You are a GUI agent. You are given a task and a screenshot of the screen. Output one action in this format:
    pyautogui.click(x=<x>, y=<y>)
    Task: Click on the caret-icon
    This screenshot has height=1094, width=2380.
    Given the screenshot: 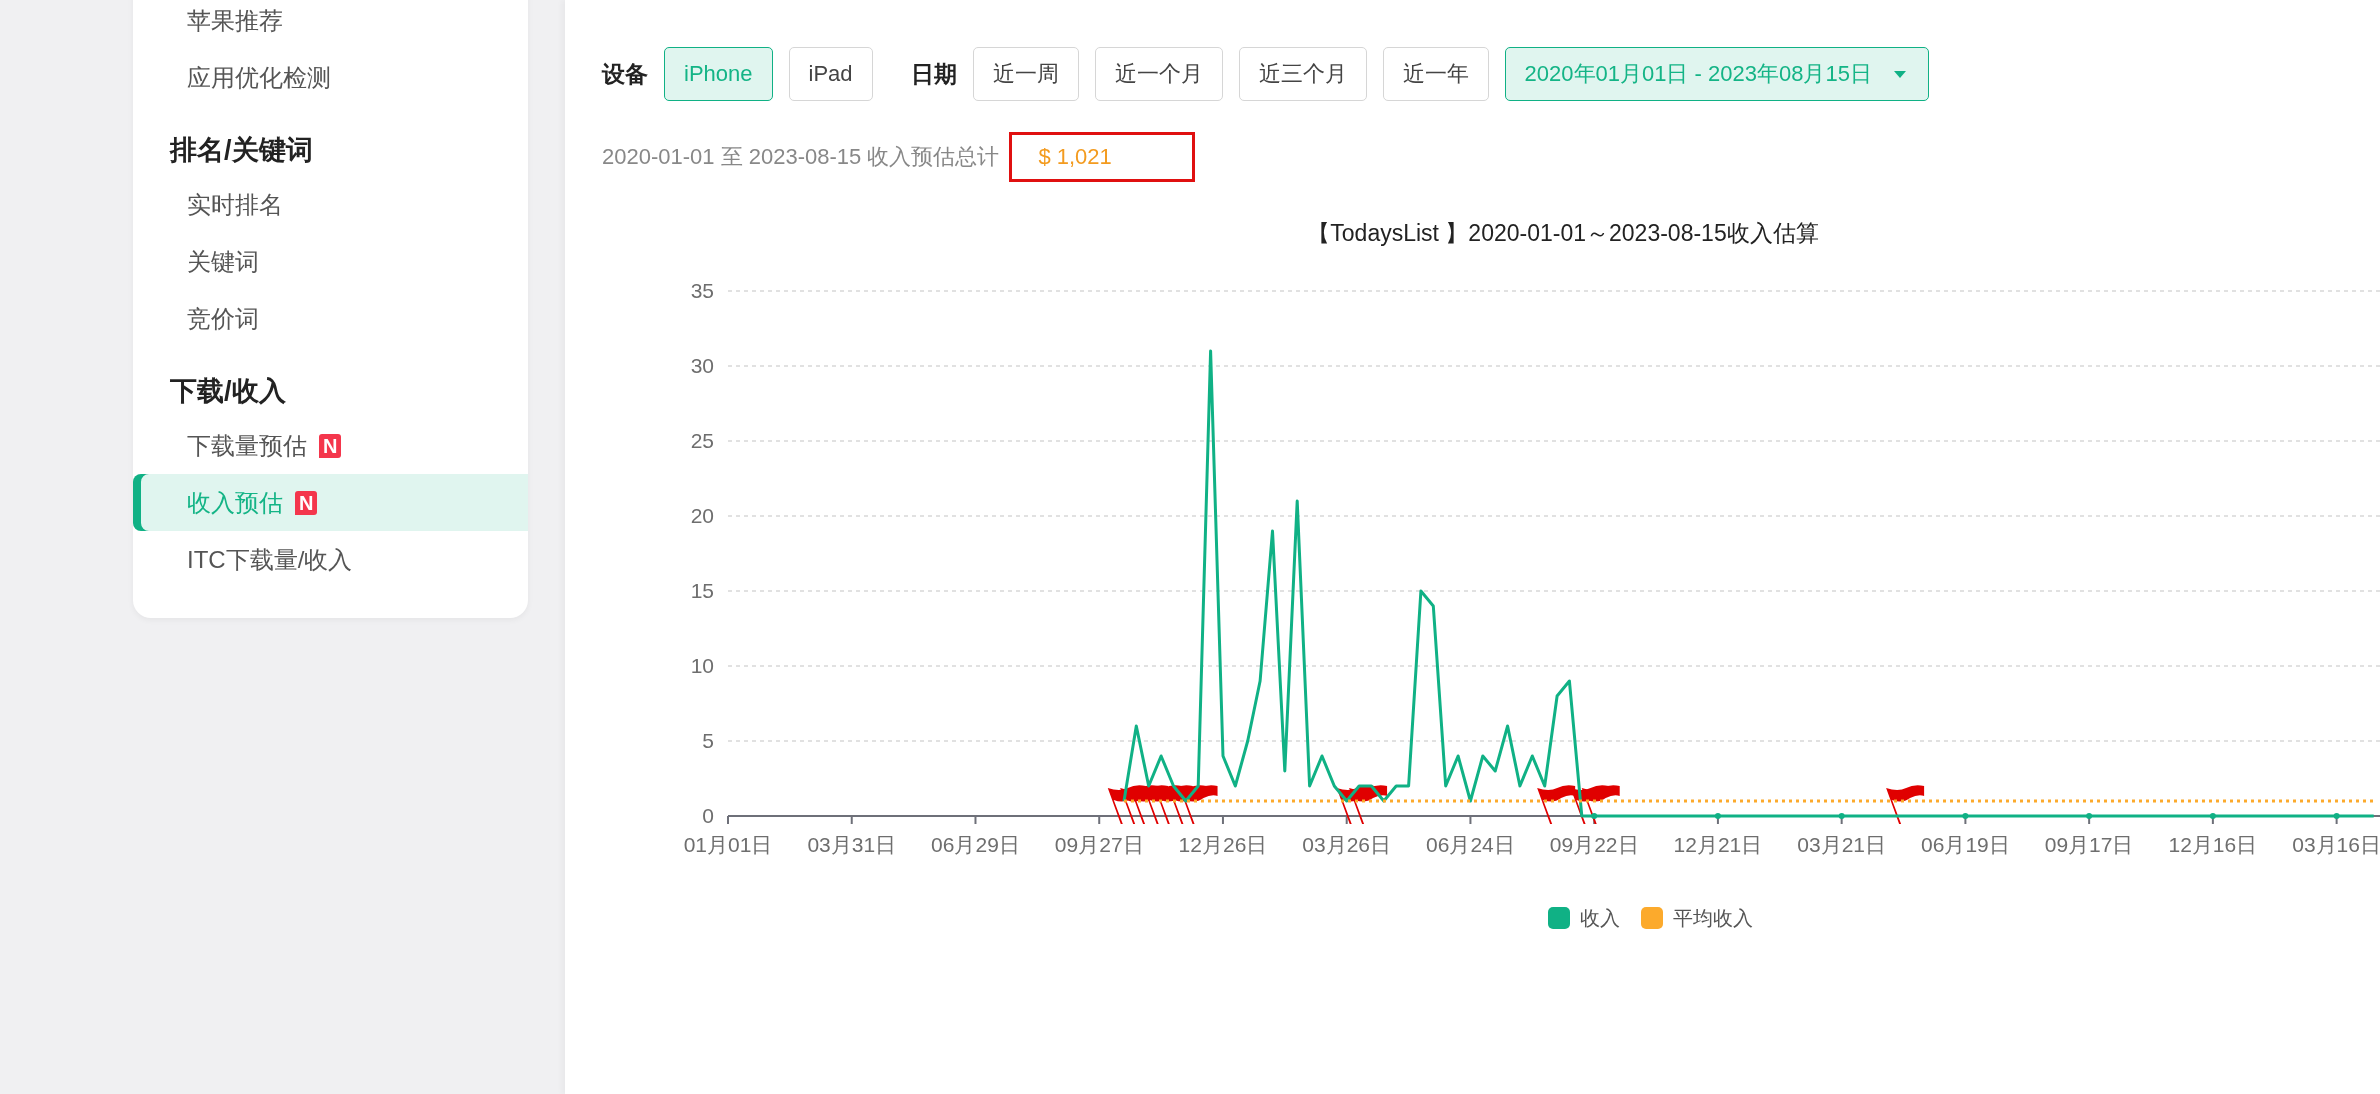 What is the action you would take?
    pyautogui.click(x=1899, y=74)
    